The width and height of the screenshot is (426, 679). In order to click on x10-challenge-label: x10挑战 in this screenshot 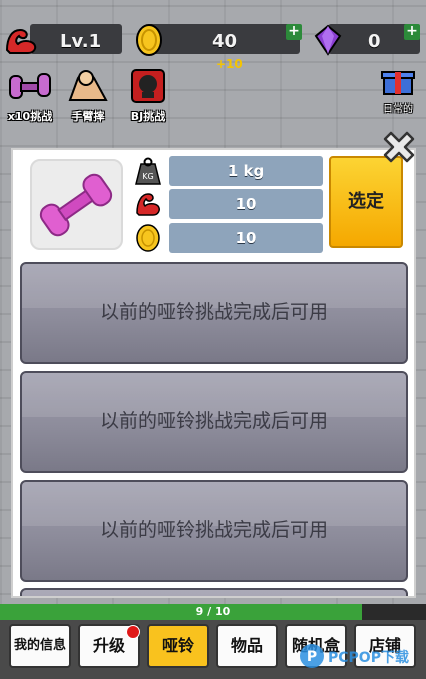, I will do `click(30, 116)`.